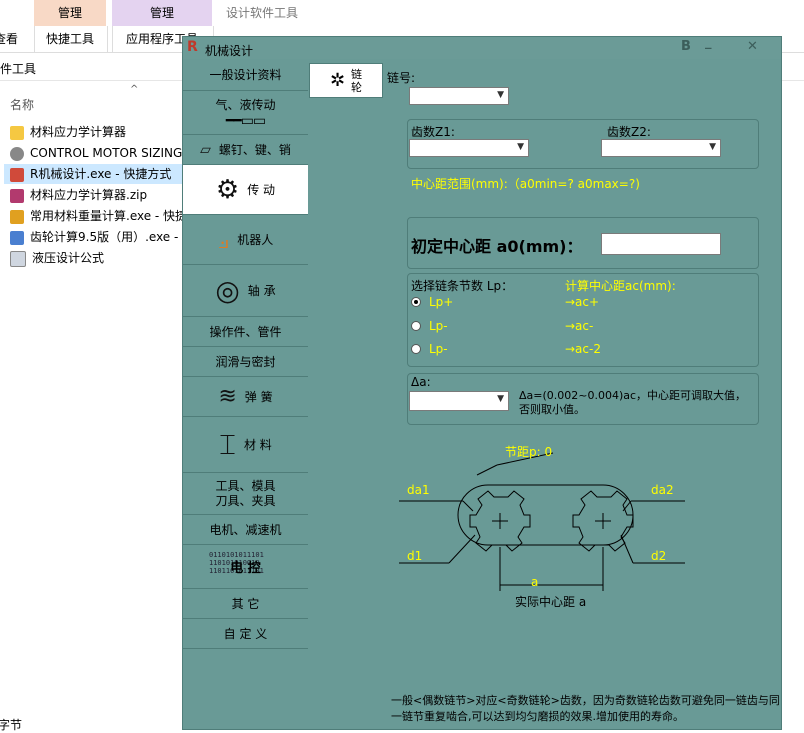  What do you see at coordinates (542, 521) in the screenshot?
I see `sprocket-diagram` at bounding box center [542, 521].